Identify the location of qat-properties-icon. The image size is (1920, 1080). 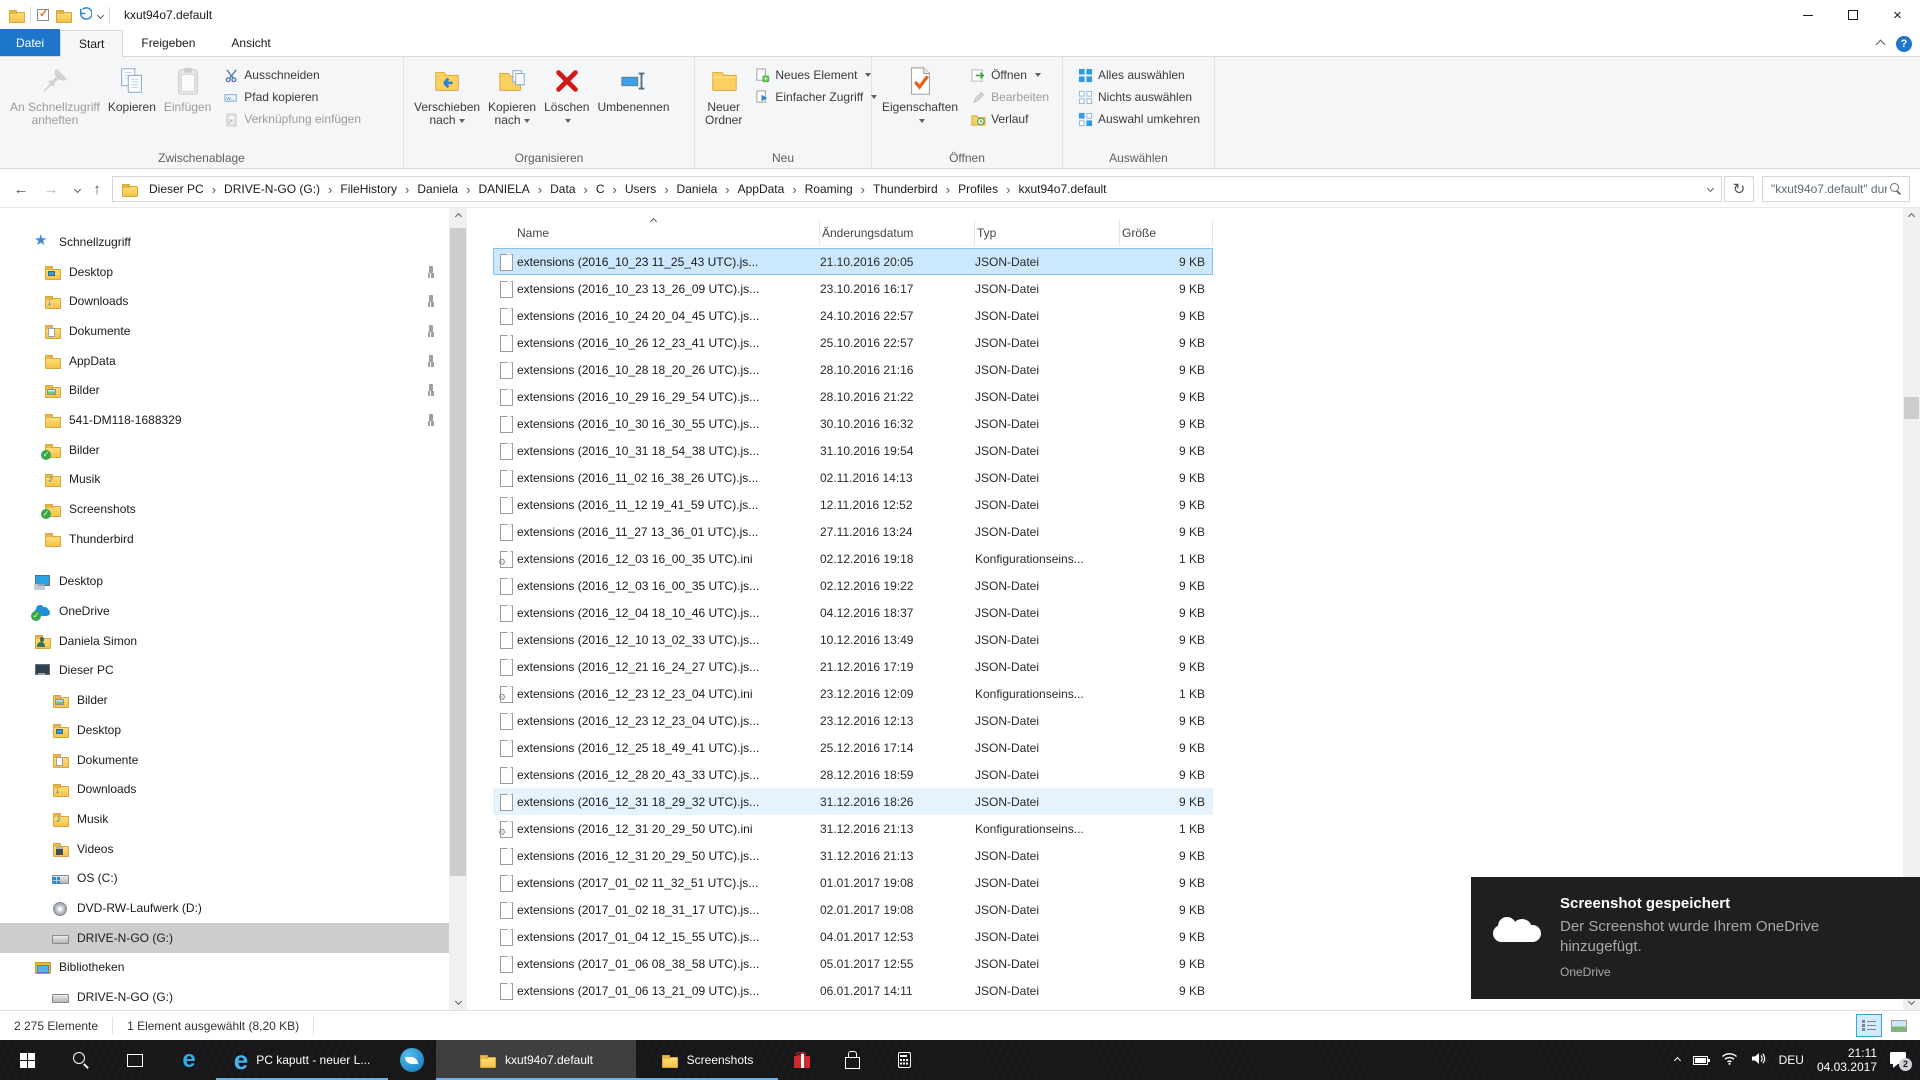
(43, 14).